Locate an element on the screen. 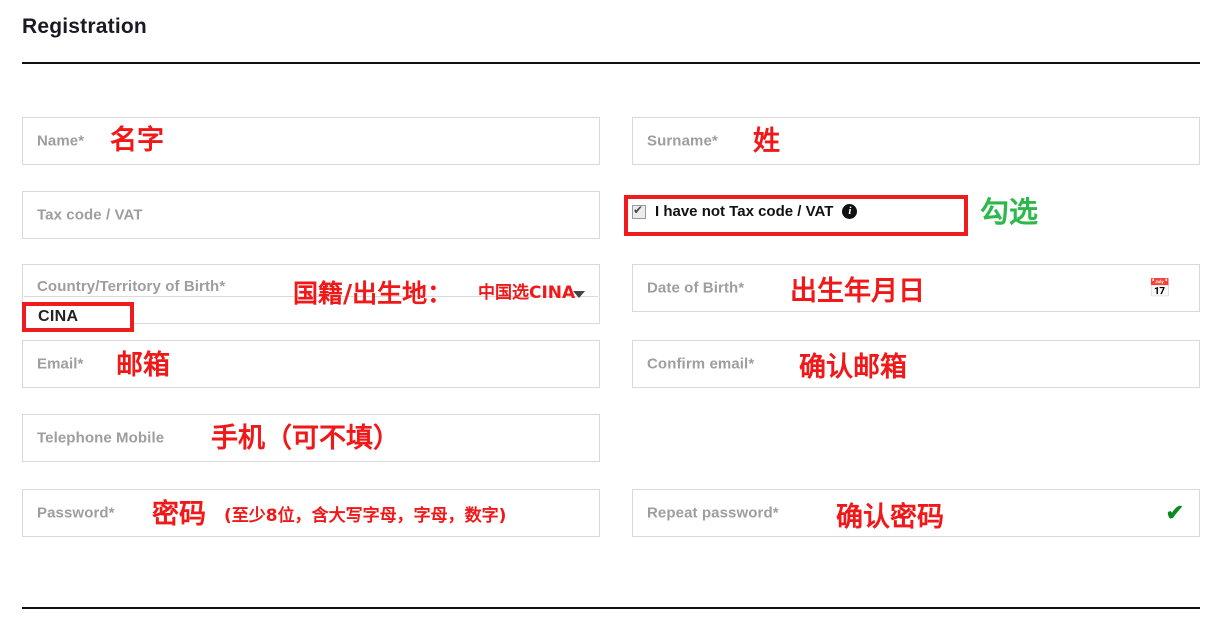  info-icon: i is located at coordinates (850, 211).